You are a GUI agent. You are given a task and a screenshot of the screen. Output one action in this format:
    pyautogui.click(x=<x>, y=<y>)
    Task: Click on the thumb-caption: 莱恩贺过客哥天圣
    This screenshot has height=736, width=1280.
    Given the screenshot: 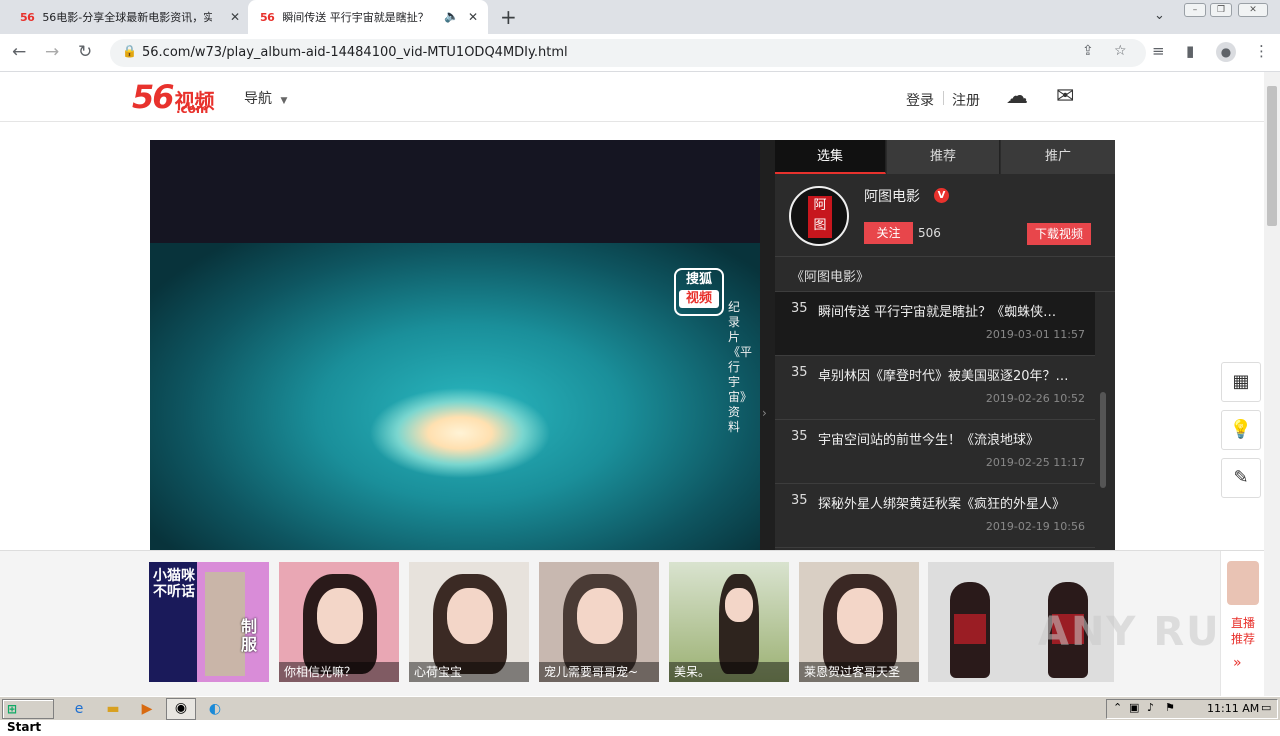 What is the action you would take?
    pyautogui.click(x=859, y=672)
    